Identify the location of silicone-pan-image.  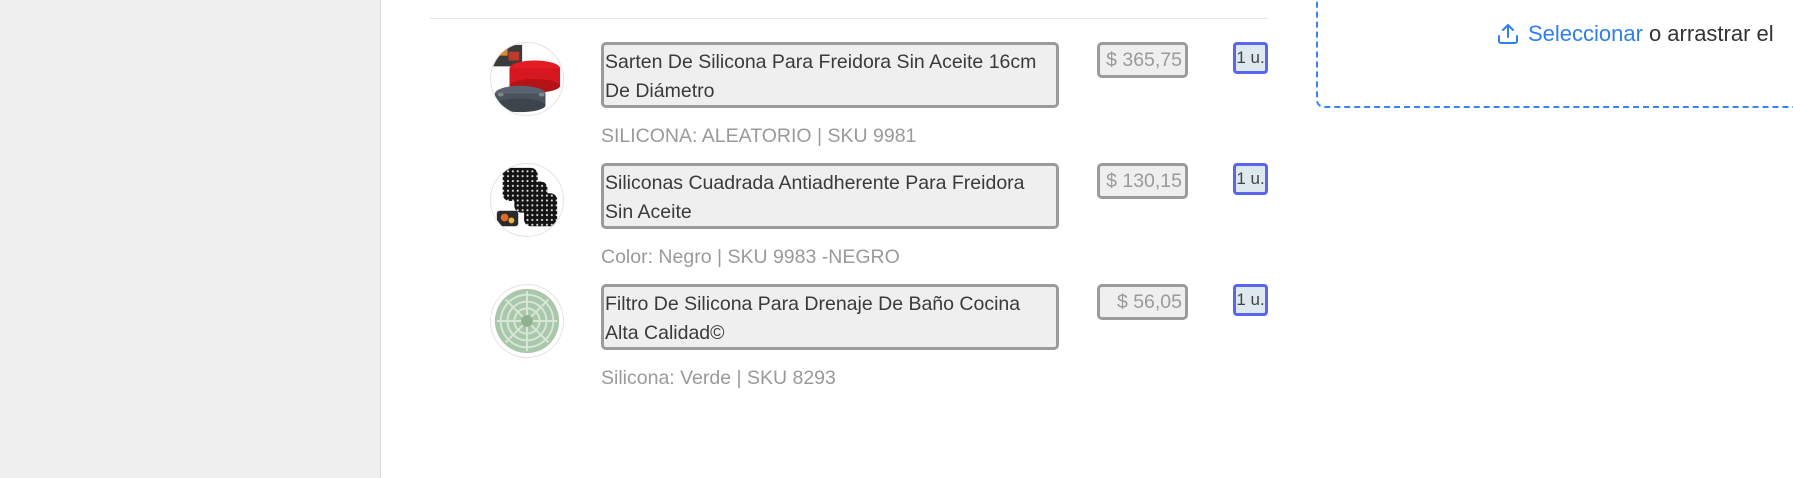
(526, 78).